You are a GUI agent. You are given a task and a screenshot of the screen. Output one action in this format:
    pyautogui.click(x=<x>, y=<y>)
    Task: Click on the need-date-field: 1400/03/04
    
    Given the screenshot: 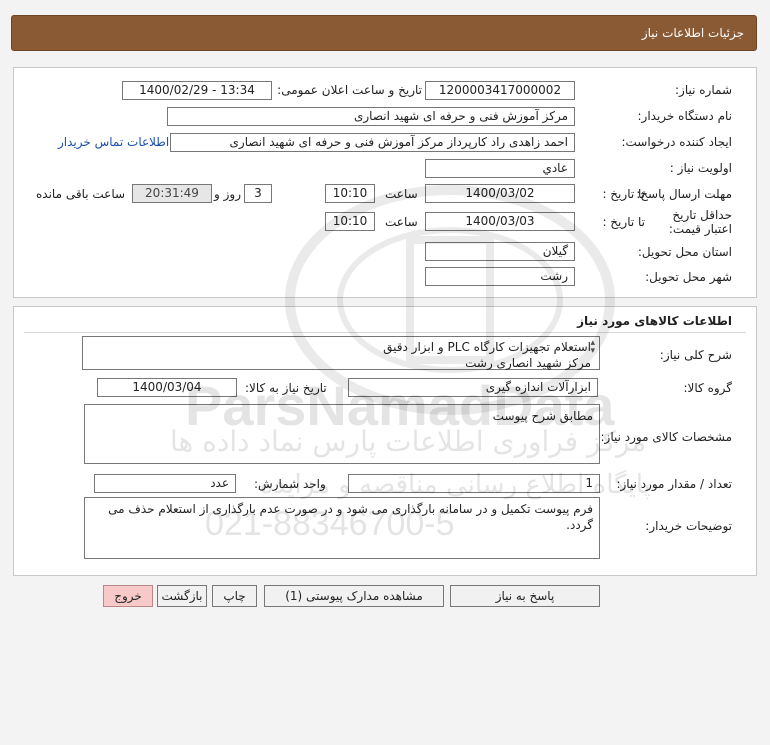 What is the action you would take?
    pyautogui.click(x=167, y=387)
    